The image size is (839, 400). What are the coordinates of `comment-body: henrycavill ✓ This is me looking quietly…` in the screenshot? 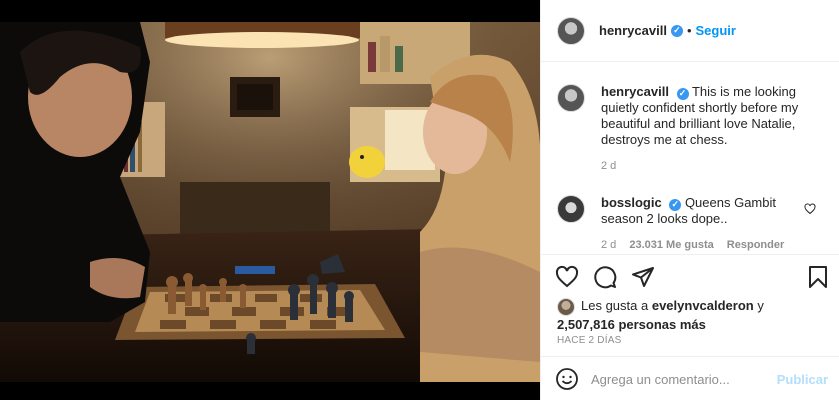 It's located at (706, 129).